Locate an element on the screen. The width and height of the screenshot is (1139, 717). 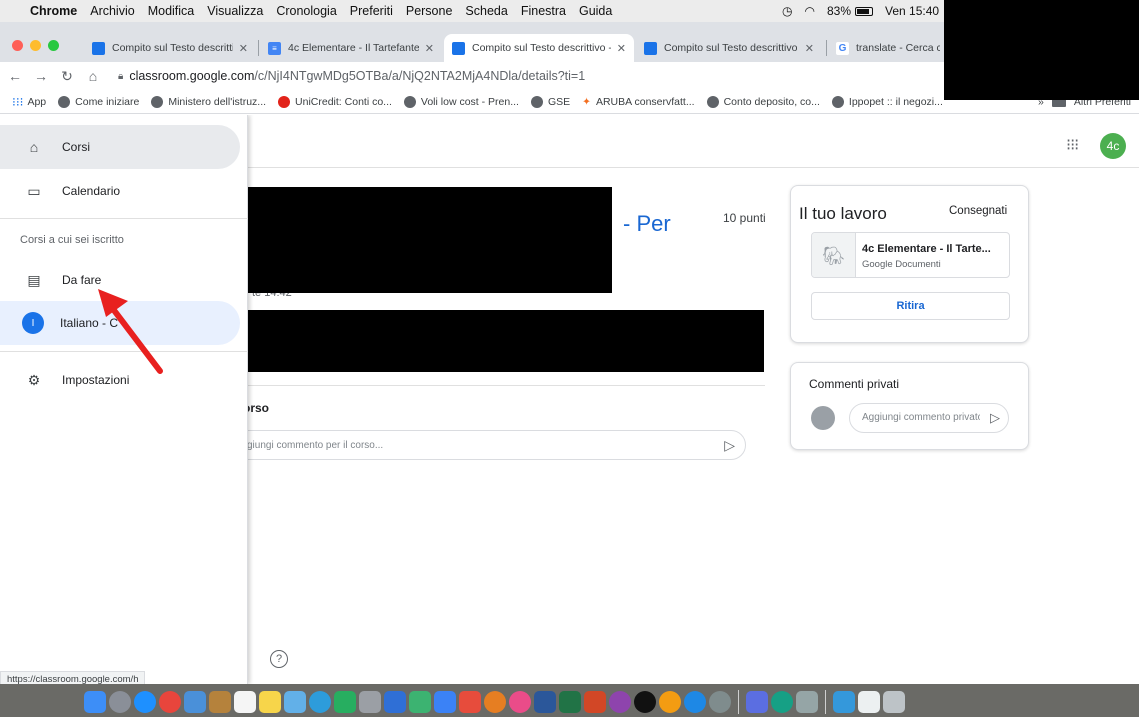
excel-icon is located at coordinates (570, 701).